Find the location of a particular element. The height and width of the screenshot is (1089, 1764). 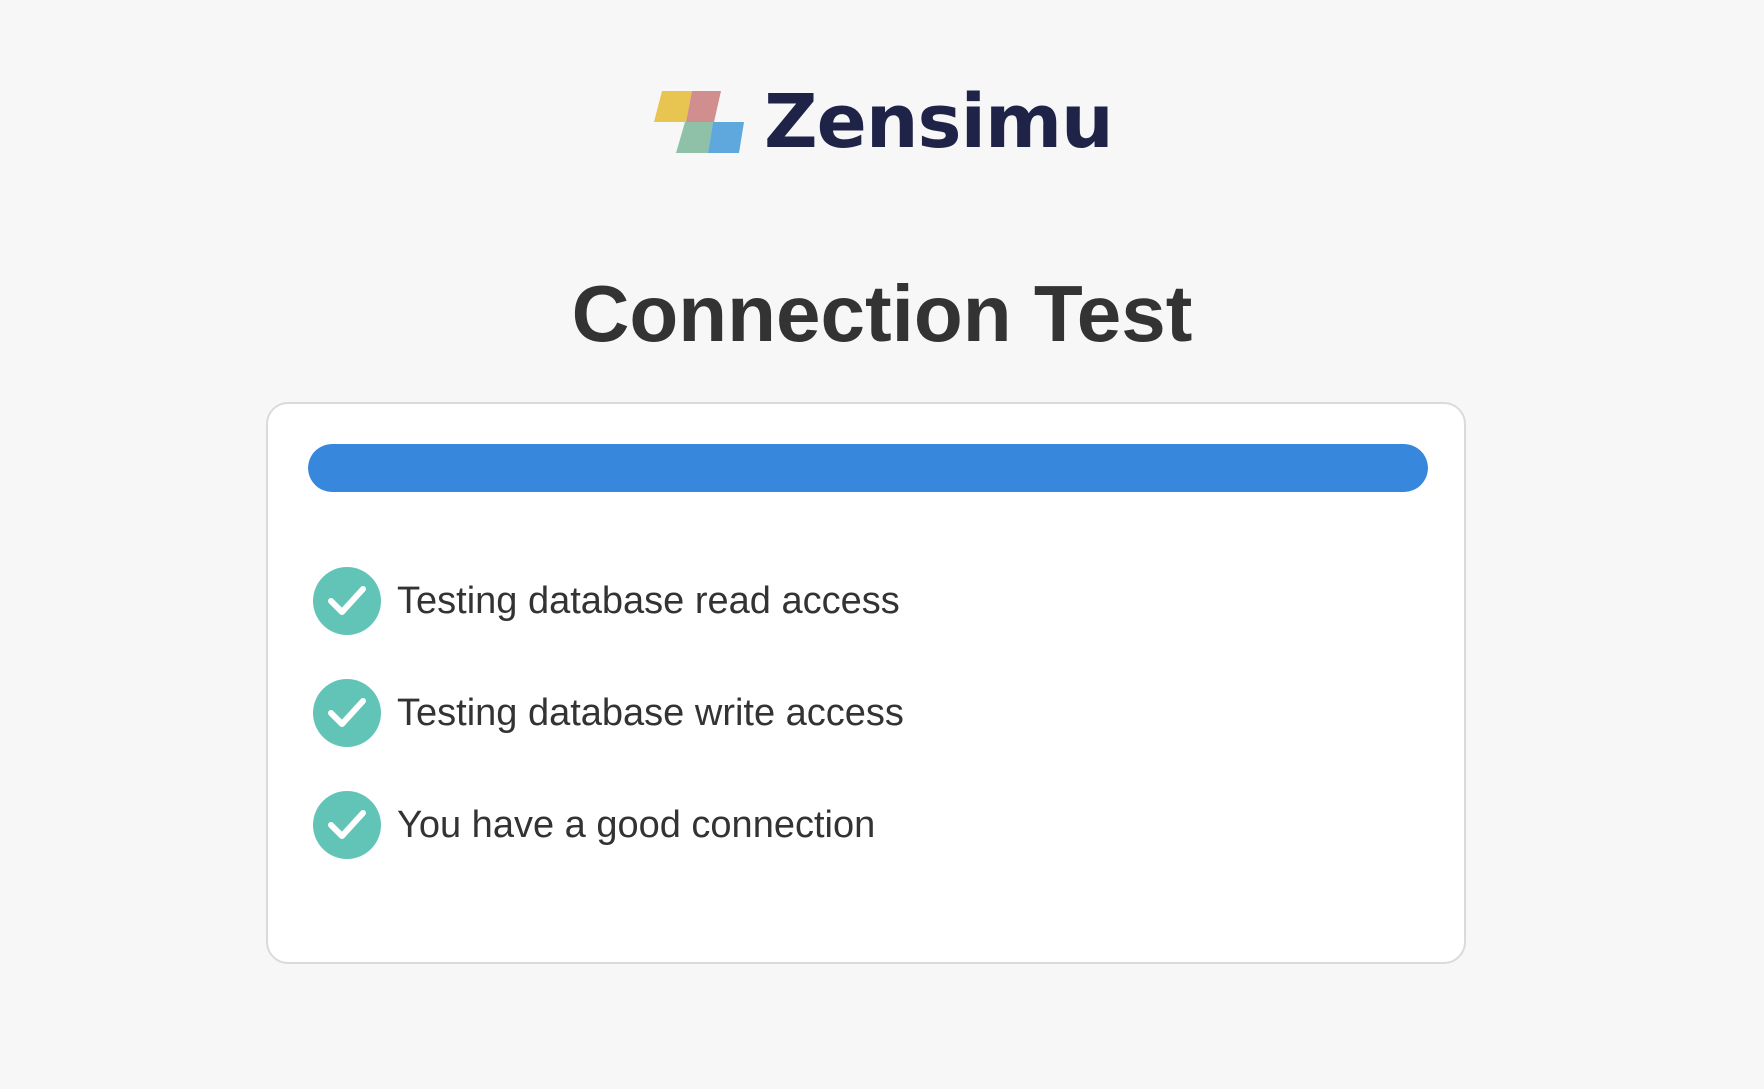

check-item-write-access: Testing database write access is located at coordinates (608, 713).